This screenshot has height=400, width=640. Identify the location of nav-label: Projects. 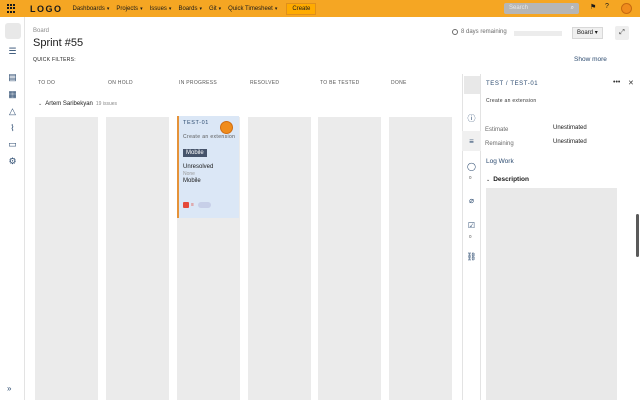
(127, 8).